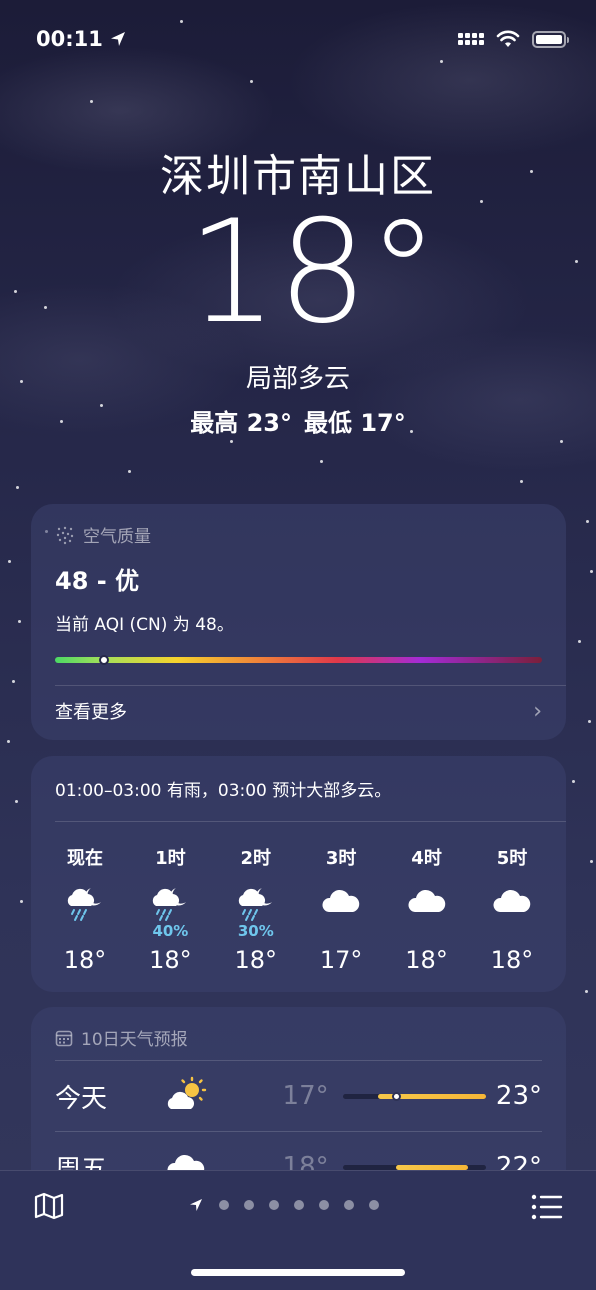 The image size is (596, 1290). I want to click on hour-label: 5时, so click(512, 858).